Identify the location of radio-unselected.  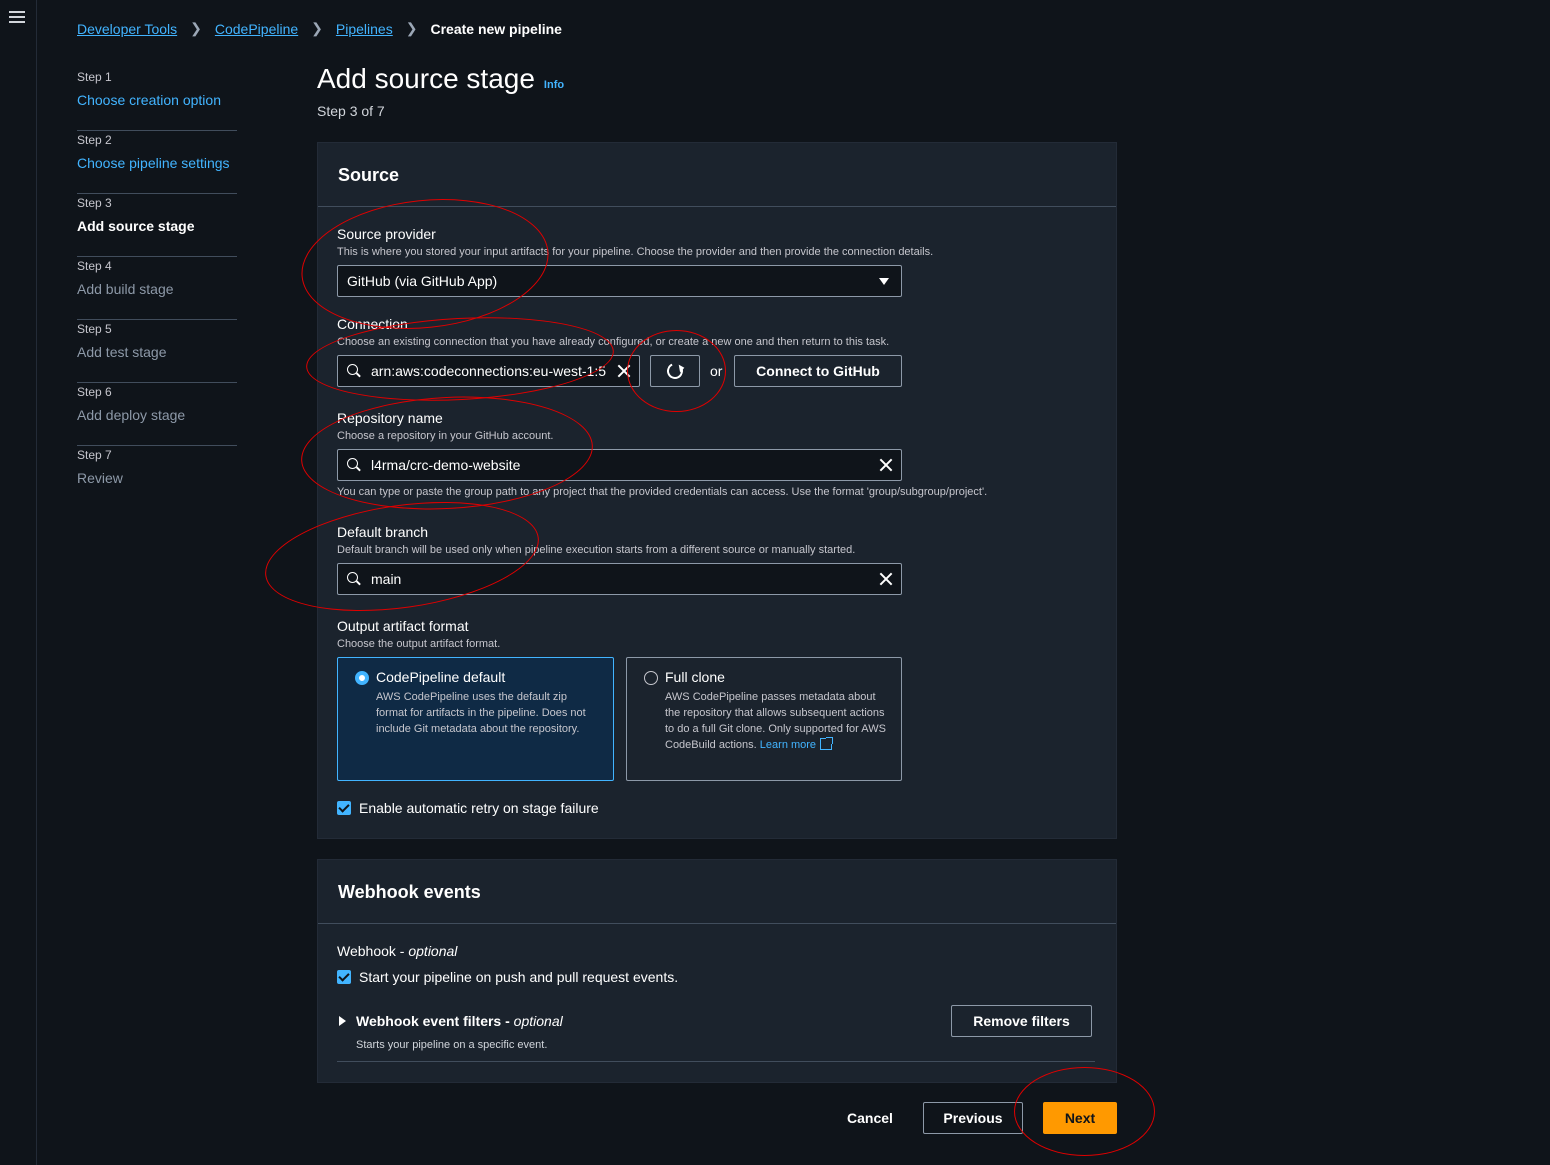
(651, 678).